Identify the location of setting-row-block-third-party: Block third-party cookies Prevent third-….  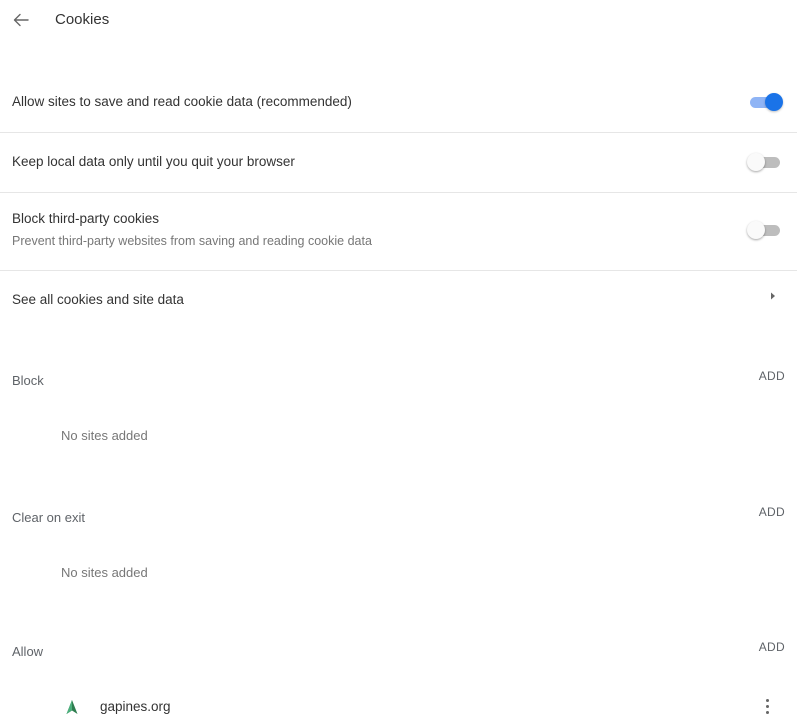
(398, 232).